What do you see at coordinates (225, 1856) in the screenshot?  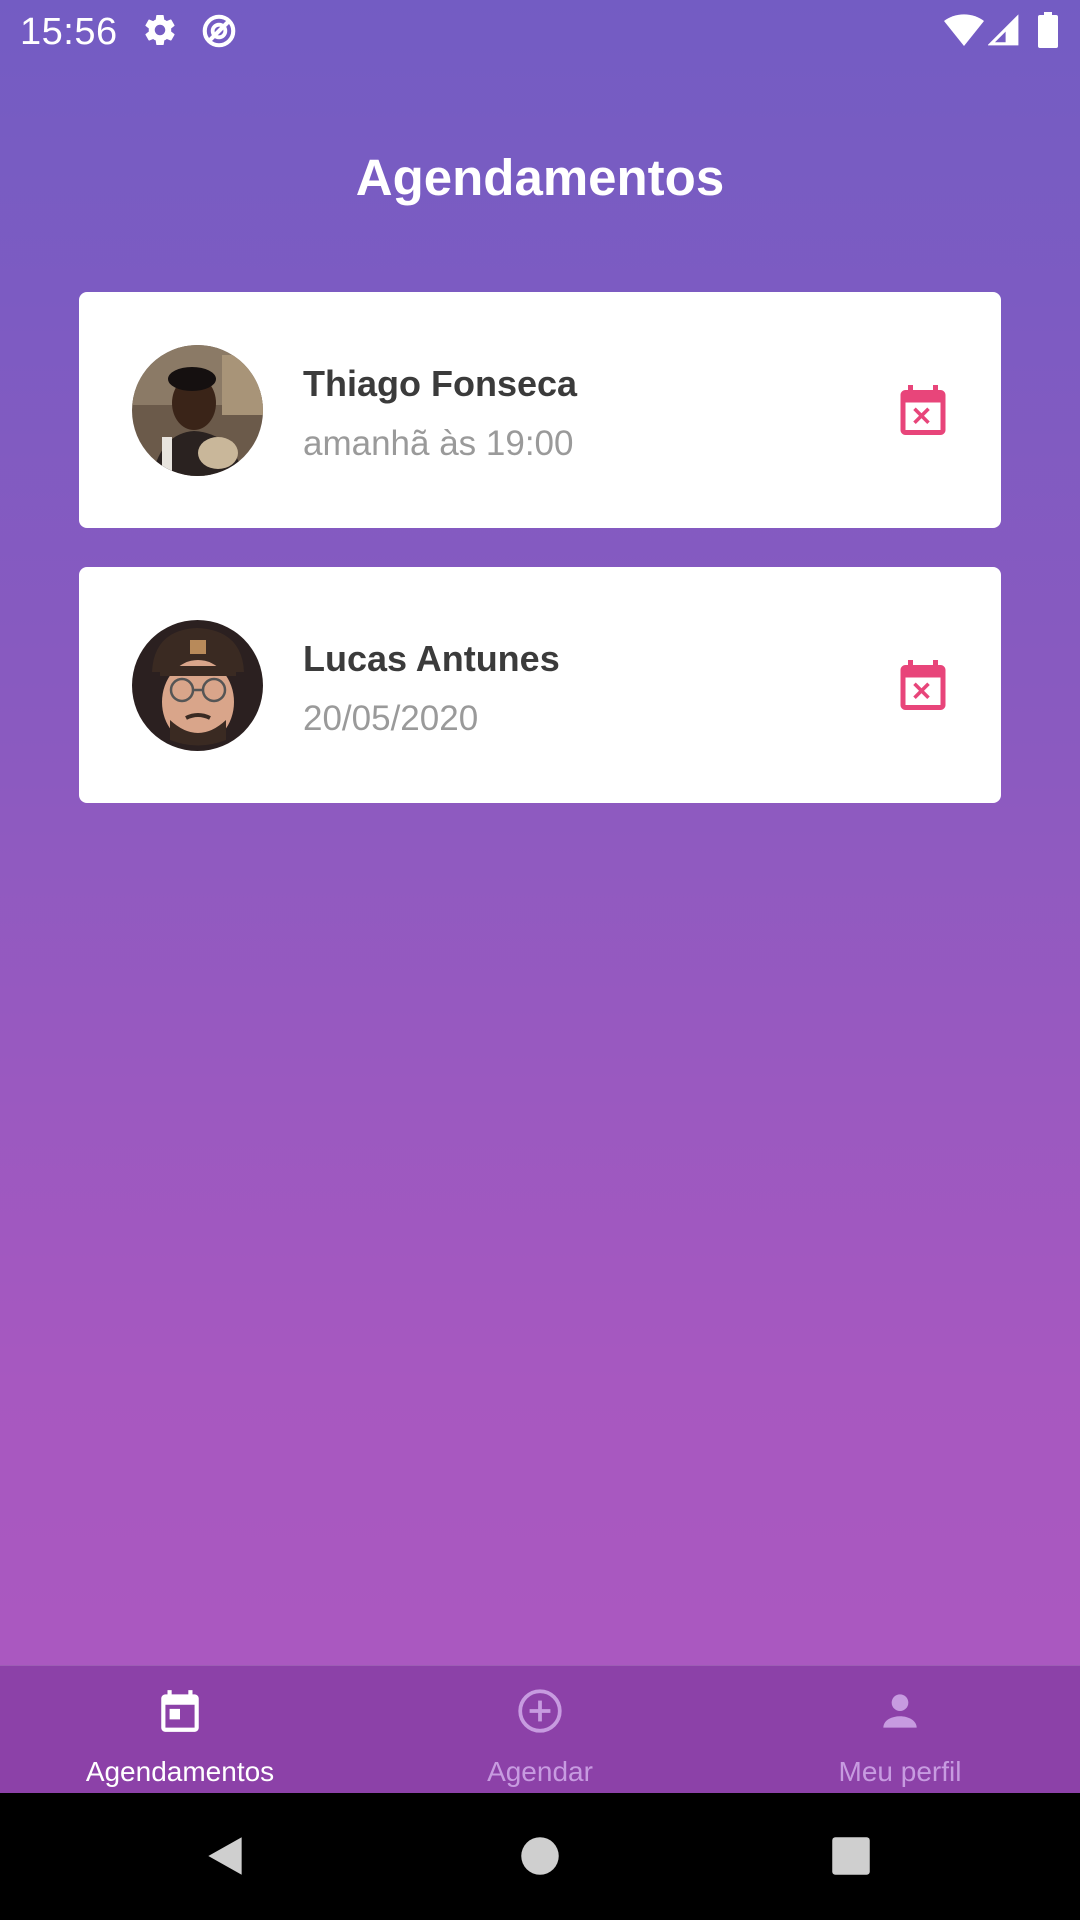 I see `back-icon` at bounding box center [225, 1856].